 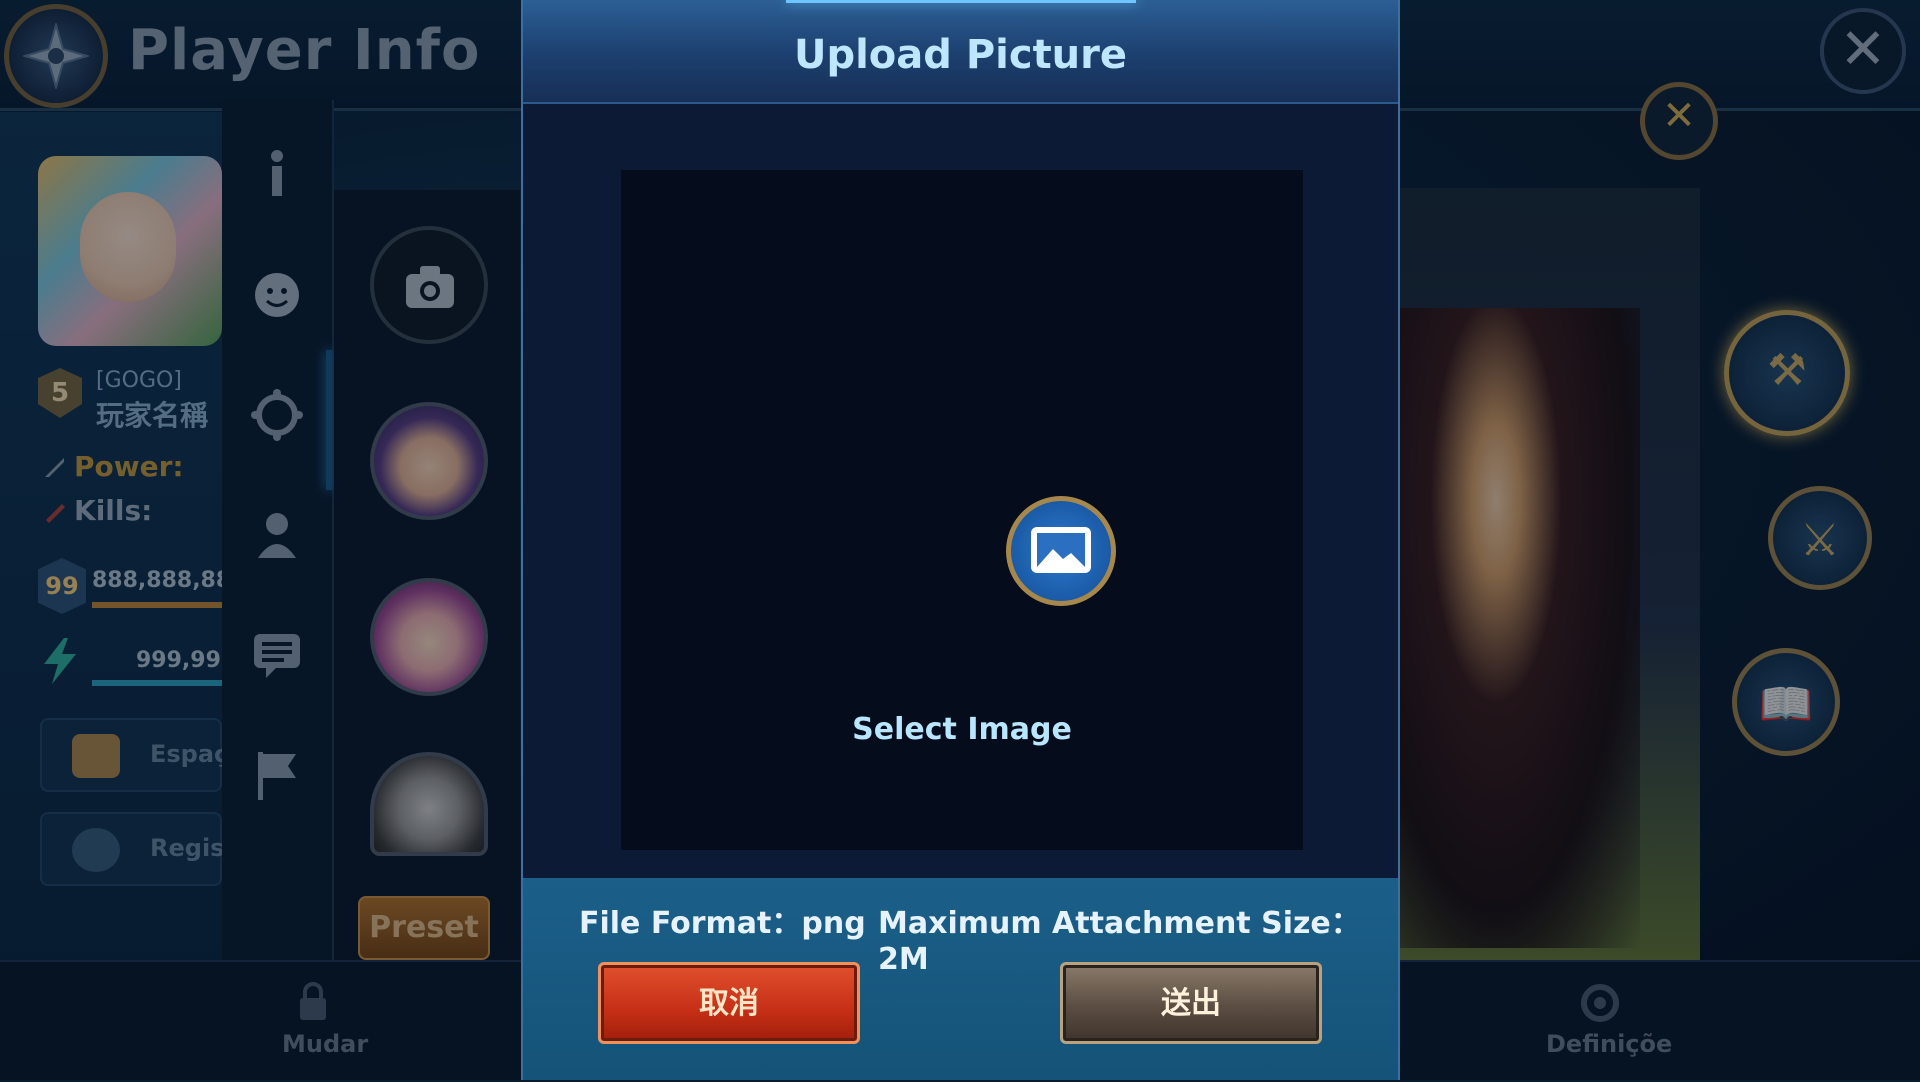 I want to click on avatar-tab, so click(x=277, y=295).